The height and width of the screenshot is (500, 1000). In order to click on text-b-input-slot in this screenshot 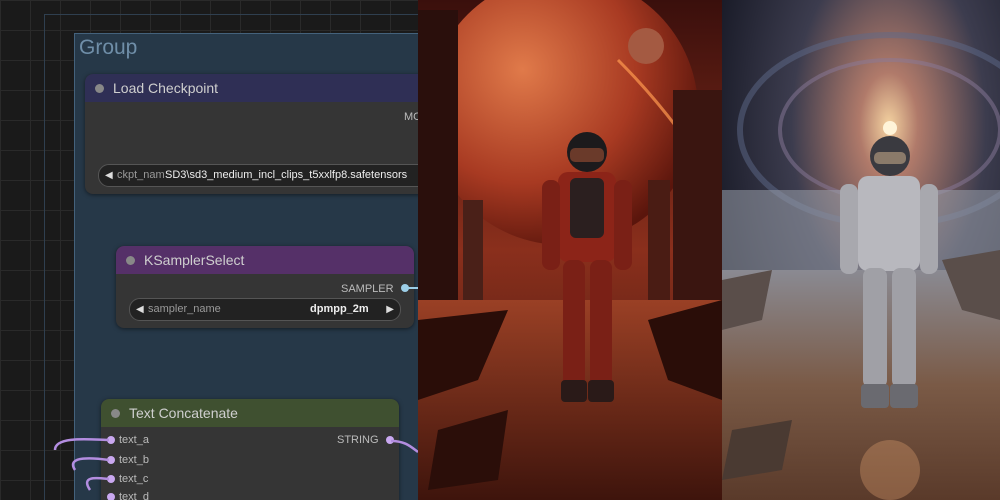, I will do `click(111, 460)`.